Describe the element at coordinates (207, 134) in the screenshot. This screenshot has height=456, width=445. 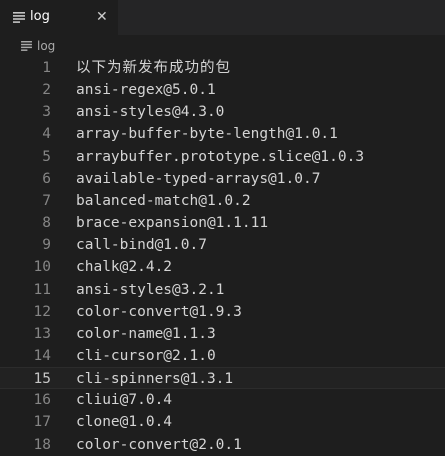
I see `line-text: array-buffer-byte-length@1.0.1` at that location.